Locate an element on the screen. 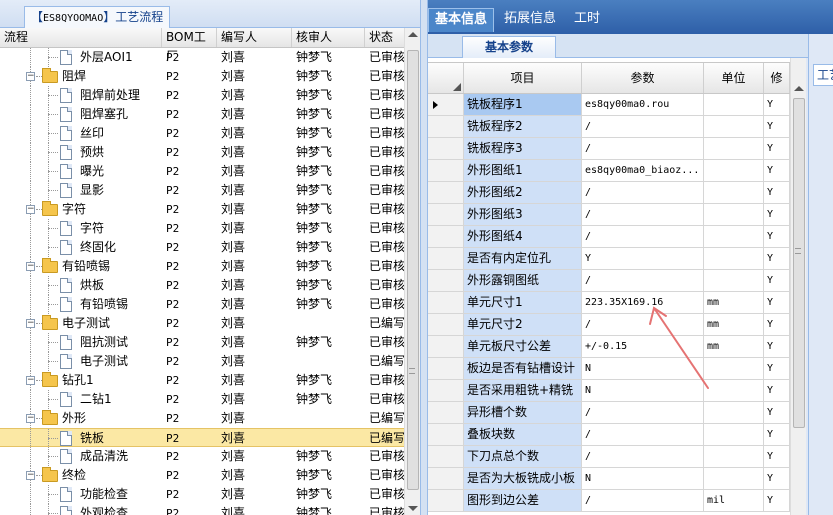 The height and width of the screenshot is (515, 833). param-cell: Y is located at coordinates (643, 258).